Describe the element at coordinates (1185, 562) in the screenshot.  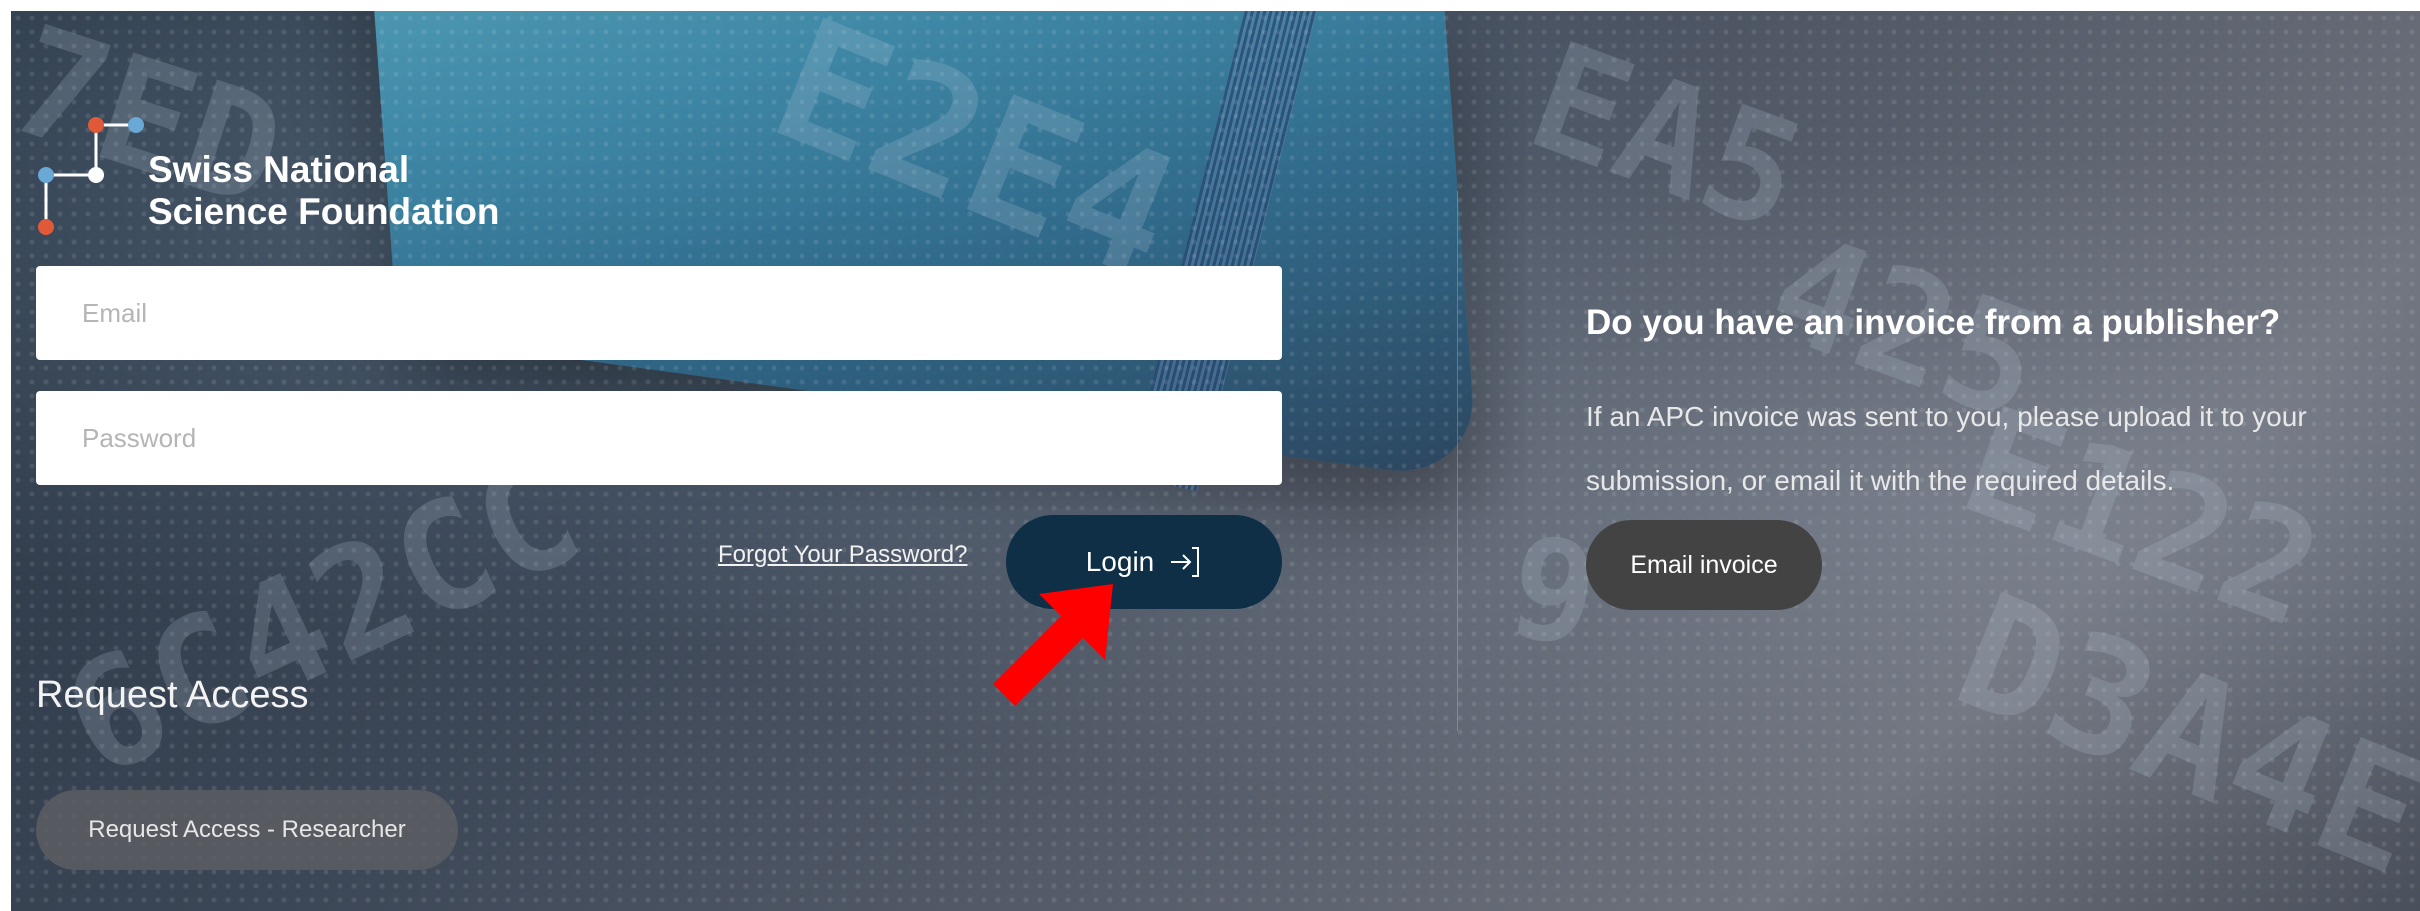
I see `sign-in-icon` at that location.